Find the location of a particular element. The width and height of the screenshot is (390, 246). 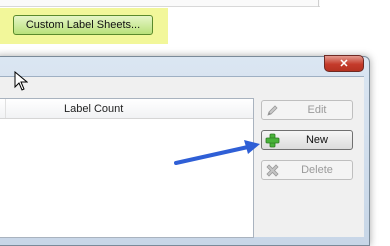

close-button: ✕ is located at coordinates (344, 63).